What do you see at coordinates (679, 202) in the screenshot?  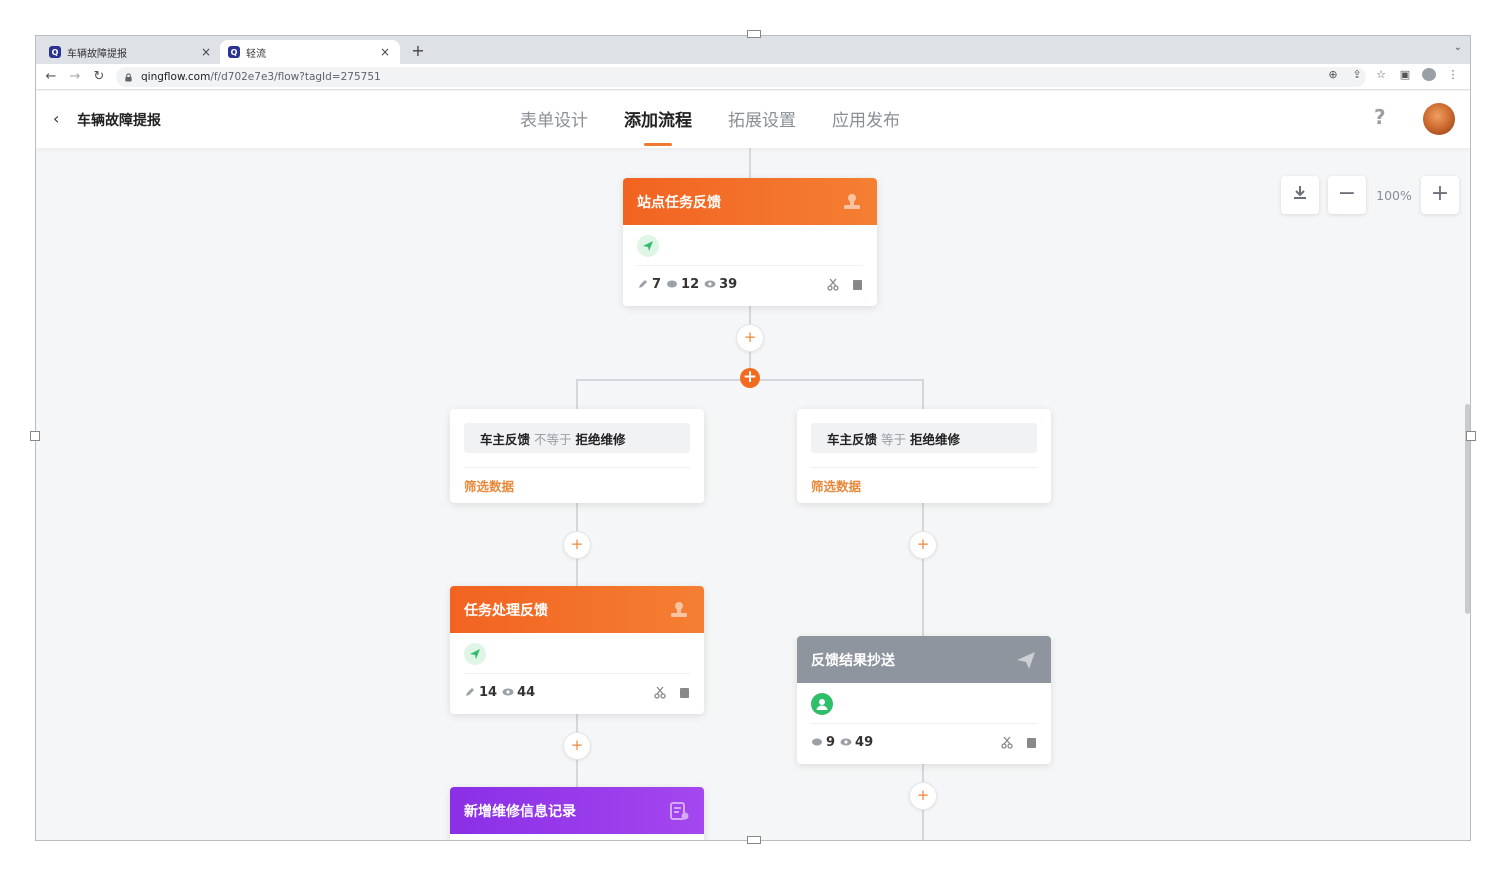 I see `node-title: 站点任务反馈` at bounding box center [679, 202].